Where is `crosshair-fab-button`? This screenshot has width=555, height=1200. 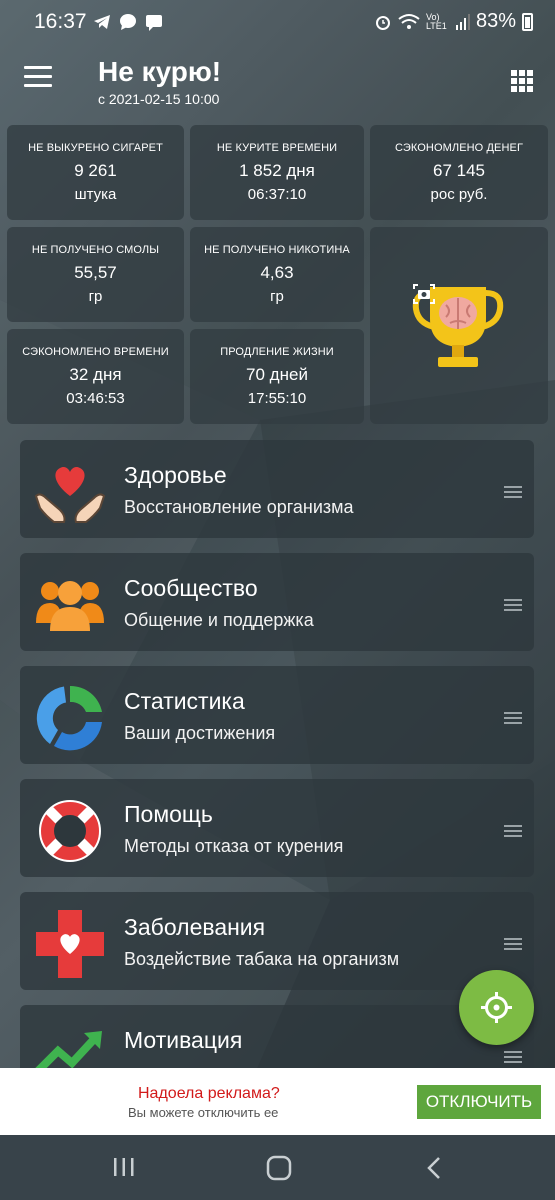 crosshair-fab-button is located at coordinates (496, 1007).